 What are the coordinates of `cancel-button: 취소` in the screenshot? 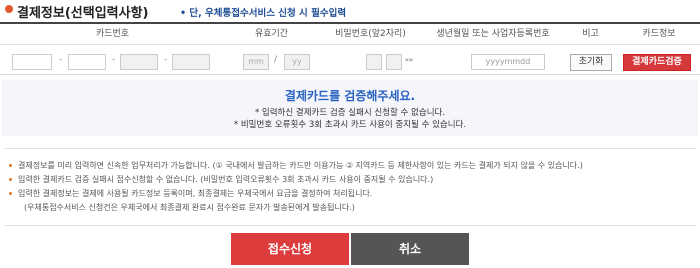 It's located at (410, 249).